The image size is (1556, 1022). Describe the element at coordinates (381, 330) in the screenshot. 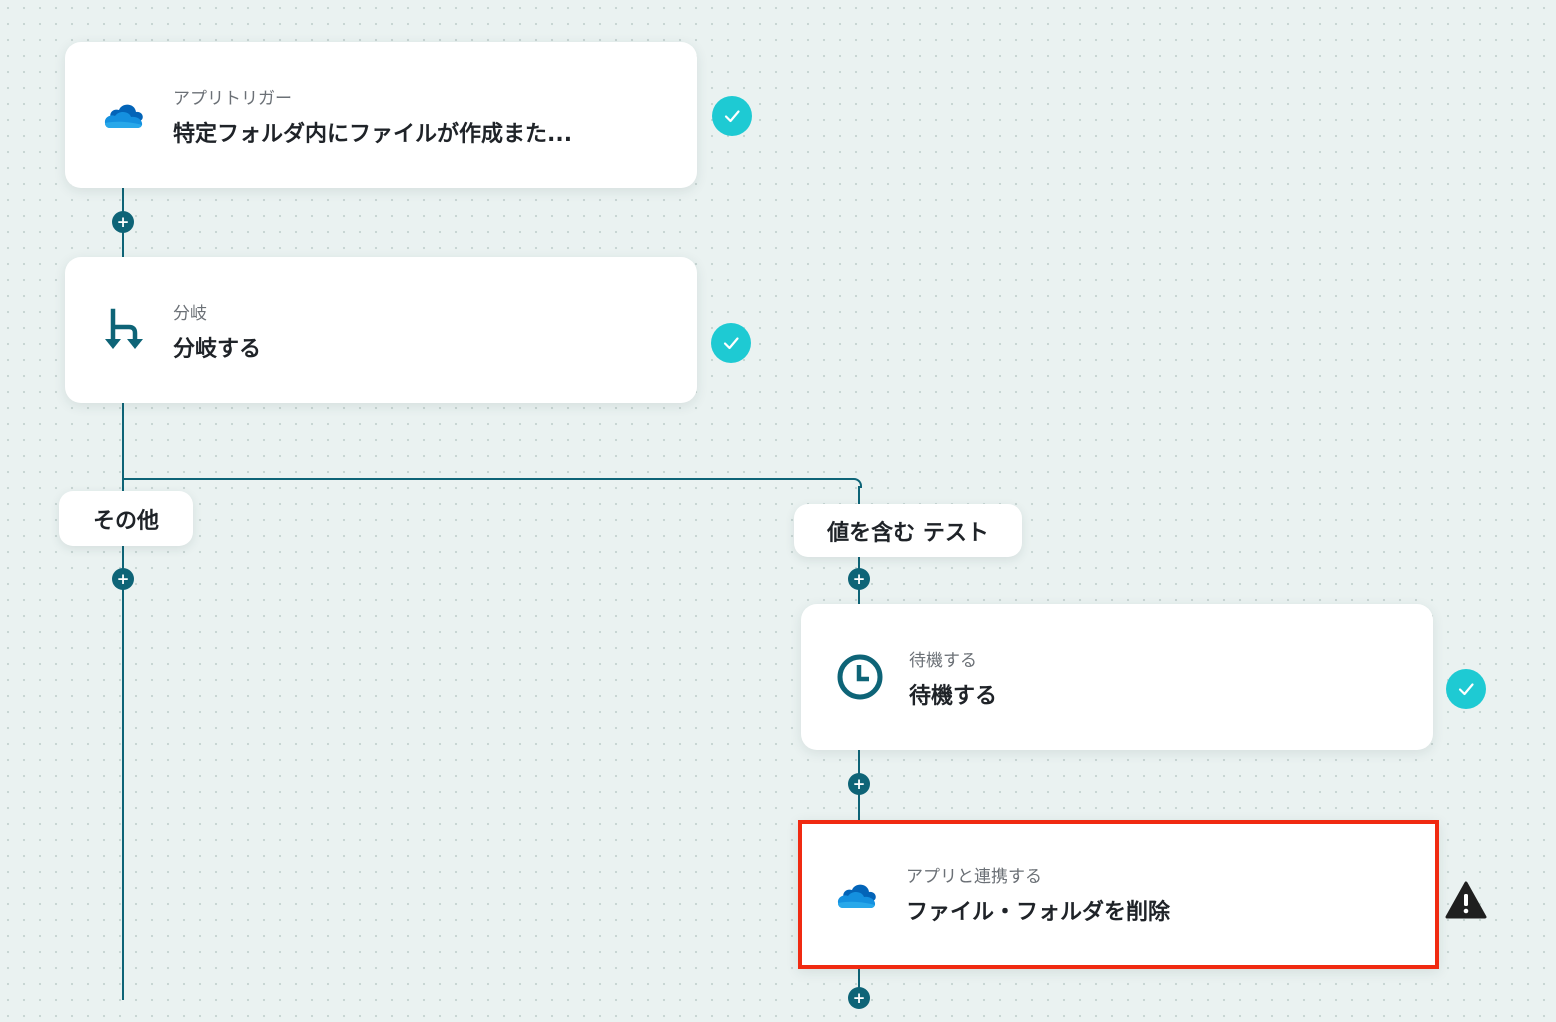

I see `branch-step-card: 分岐 分岐する` at that location.